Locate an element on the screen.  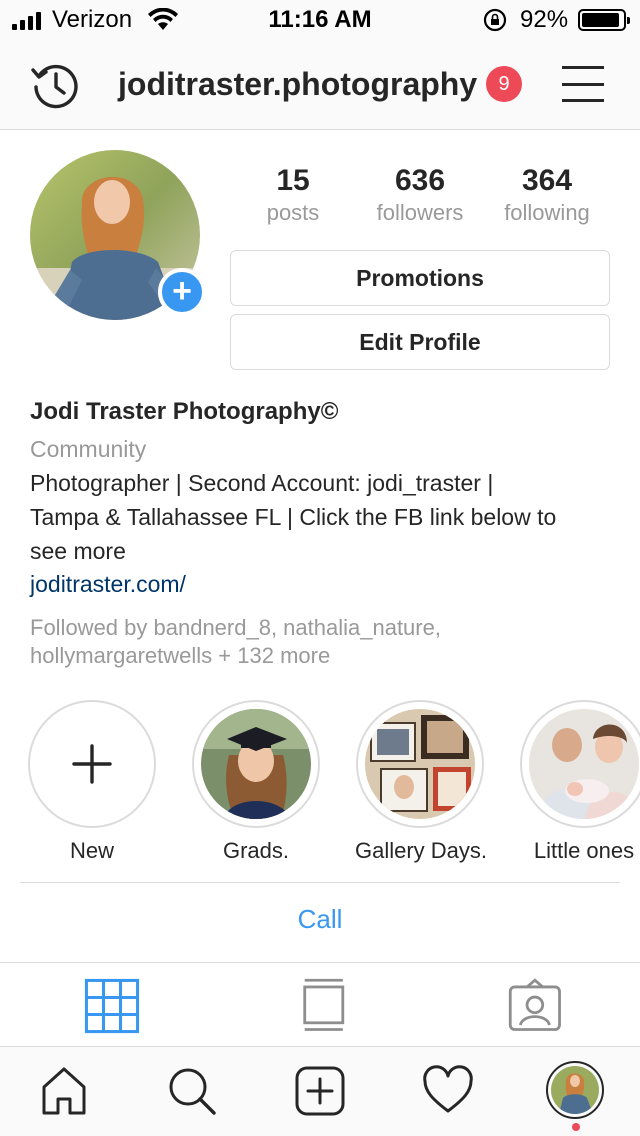
new-highlight-circle is located at coordinates (92, 764).